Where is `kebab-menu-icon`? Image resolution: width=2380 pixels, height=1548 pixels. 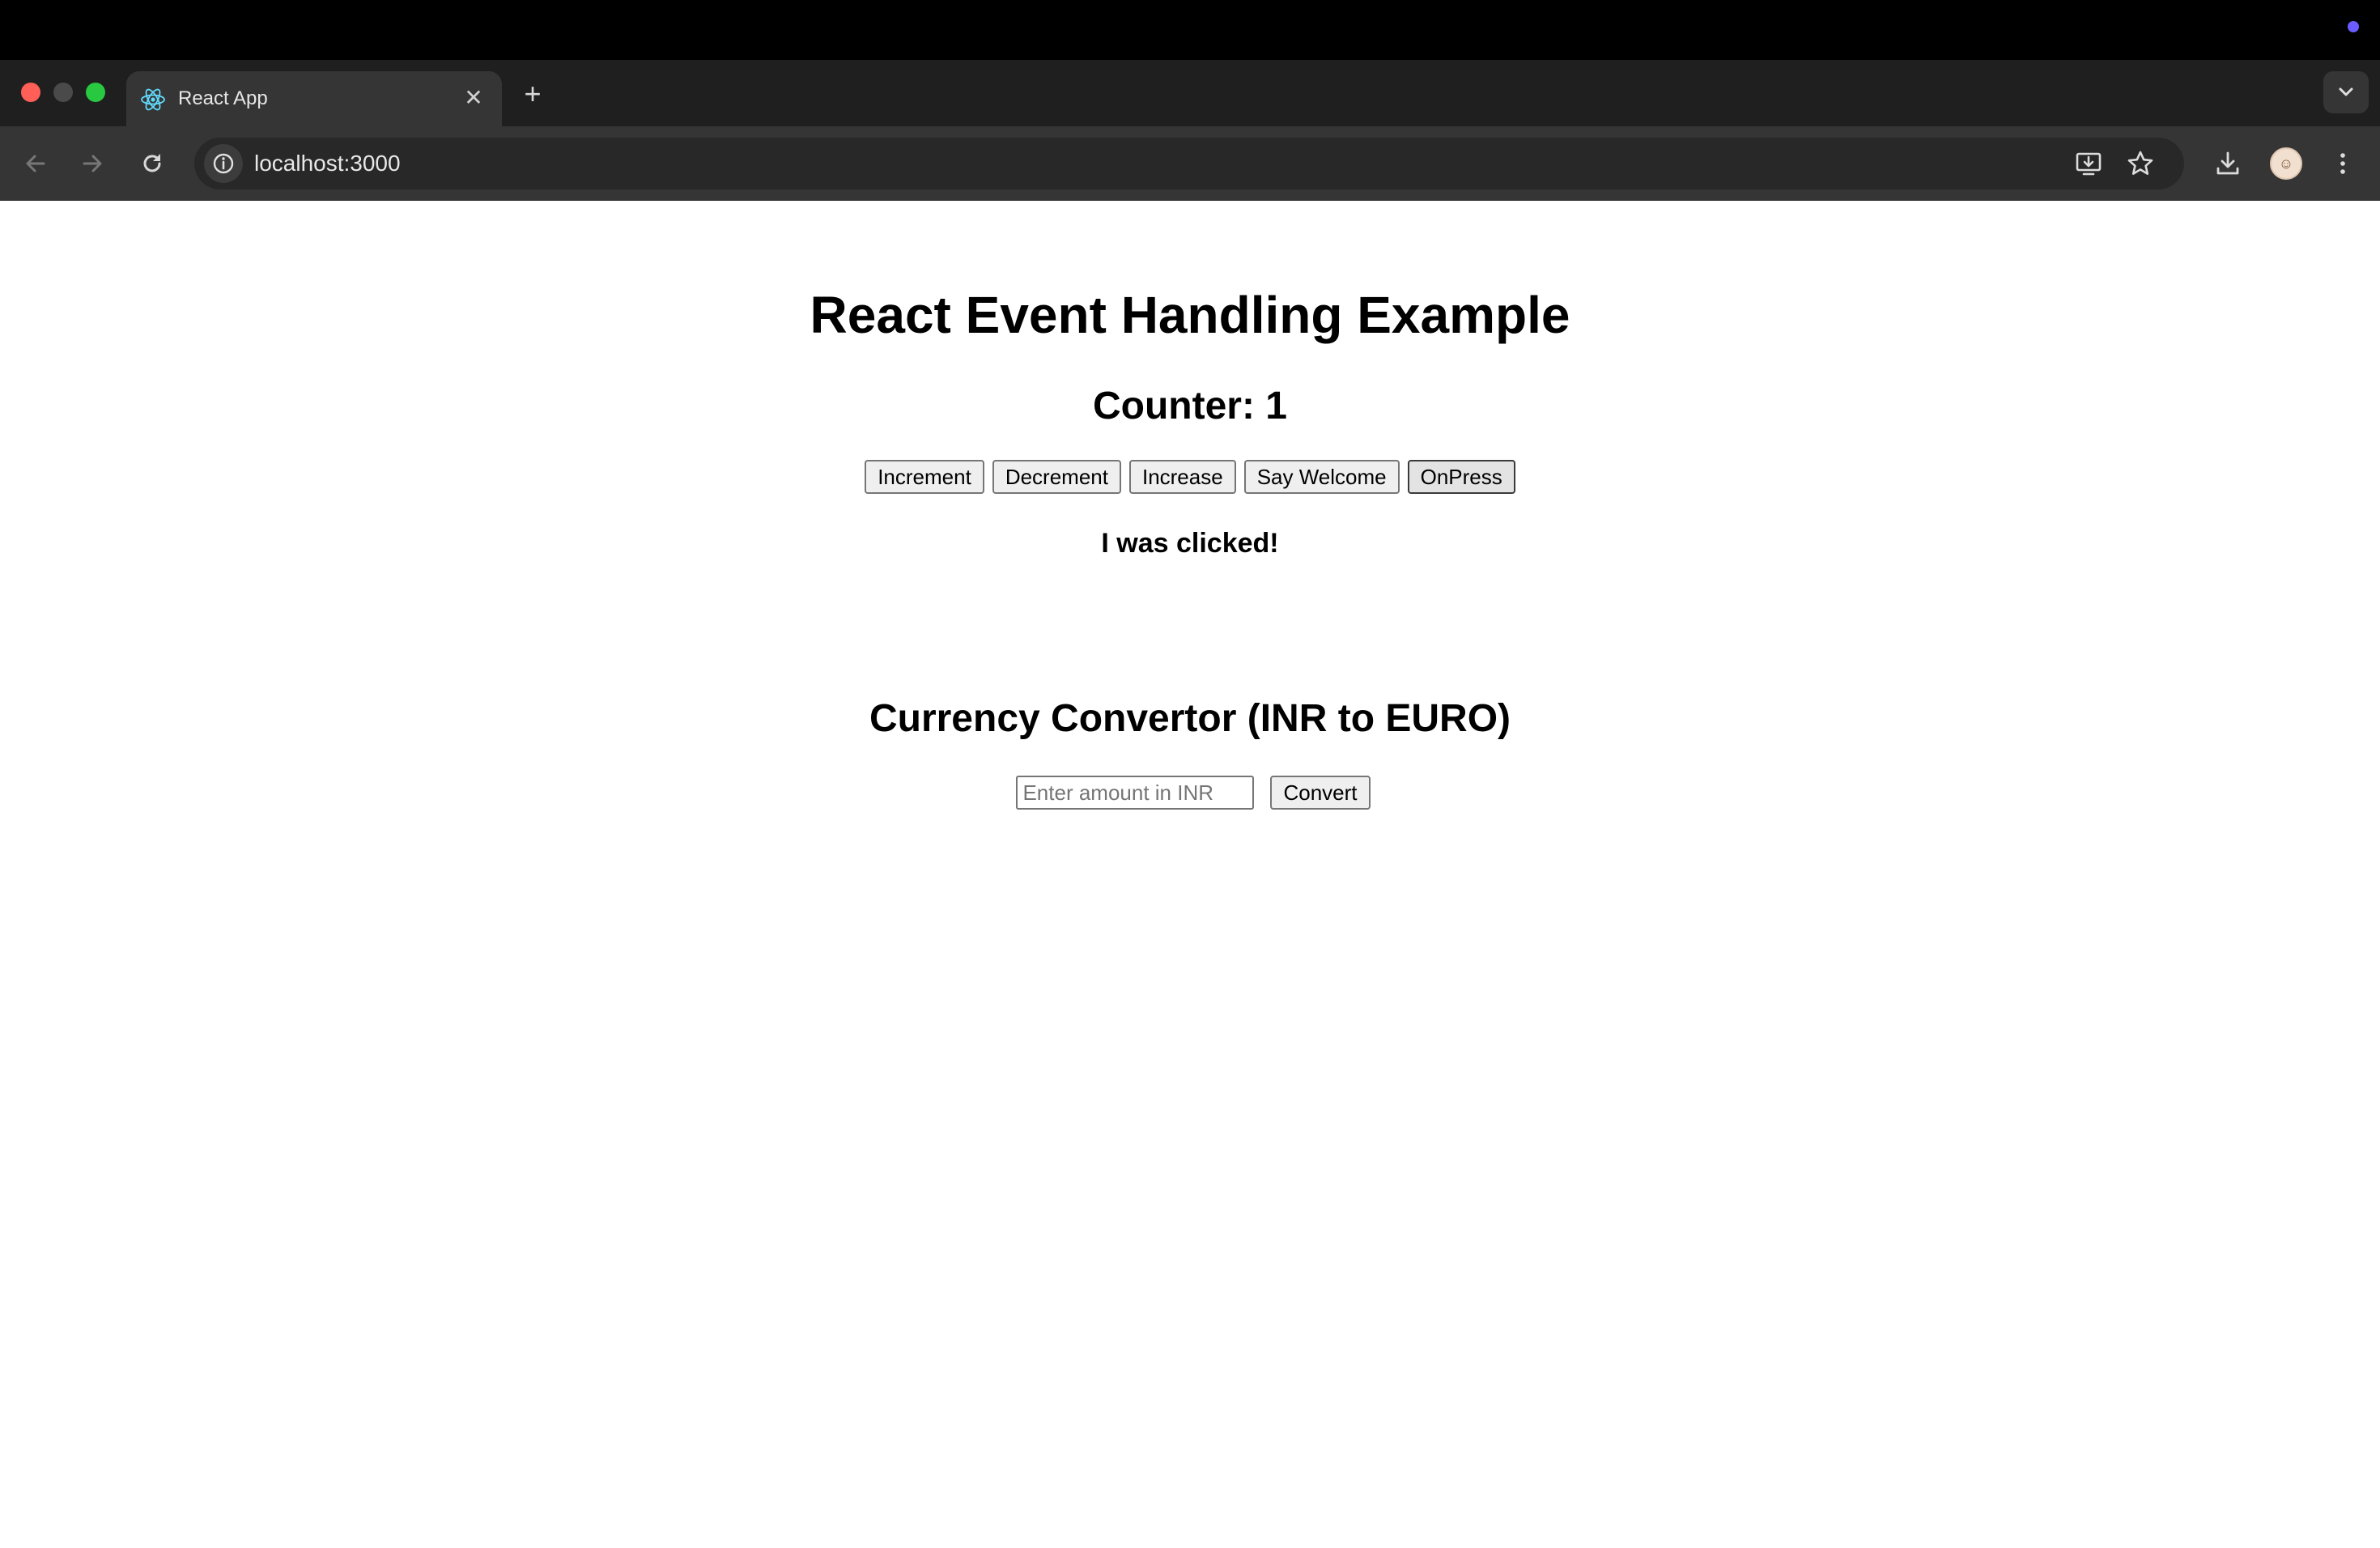
kebab-menu-icon is located at coordinates (2343, 164).